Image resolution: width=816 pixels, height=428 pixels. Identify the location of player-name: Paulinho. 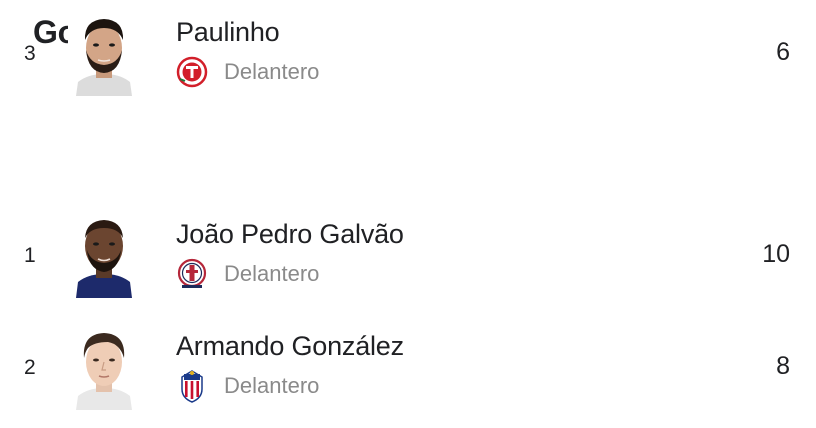
(228, 32).